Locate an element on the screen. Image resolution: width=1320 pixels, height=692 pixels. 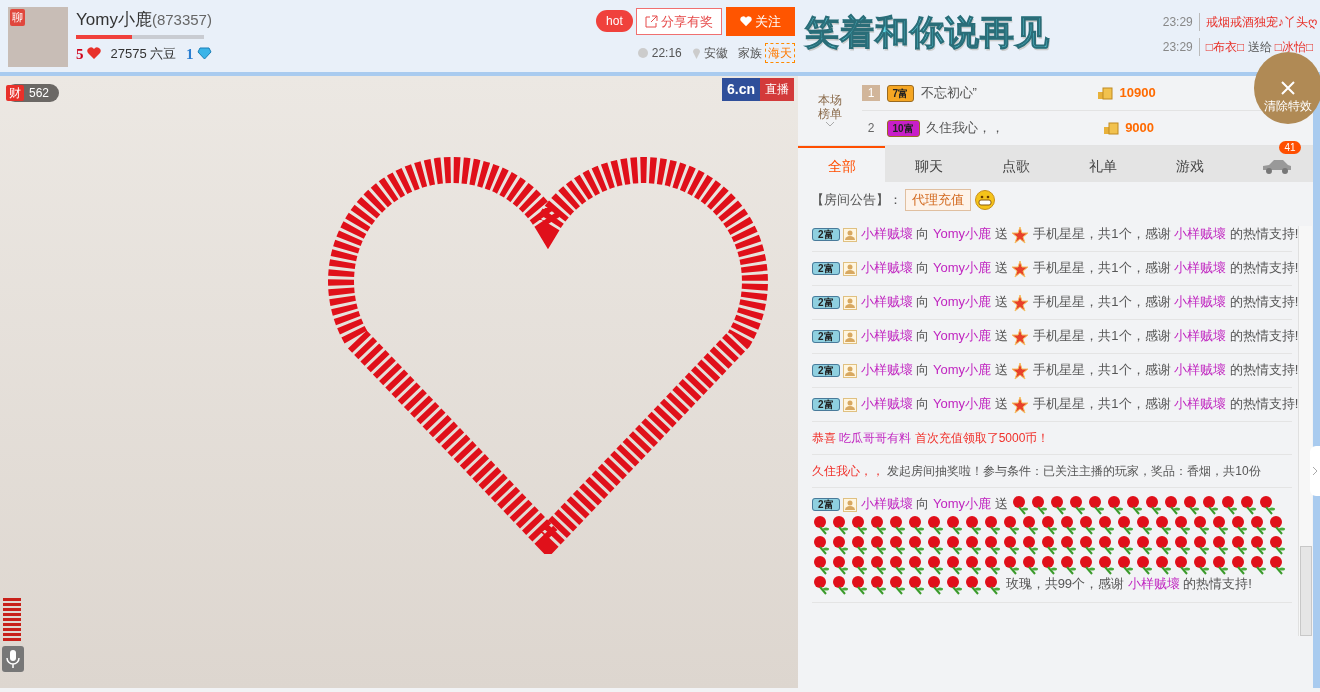
share-button: 分享有奖 is located at coordinates (679, 21).